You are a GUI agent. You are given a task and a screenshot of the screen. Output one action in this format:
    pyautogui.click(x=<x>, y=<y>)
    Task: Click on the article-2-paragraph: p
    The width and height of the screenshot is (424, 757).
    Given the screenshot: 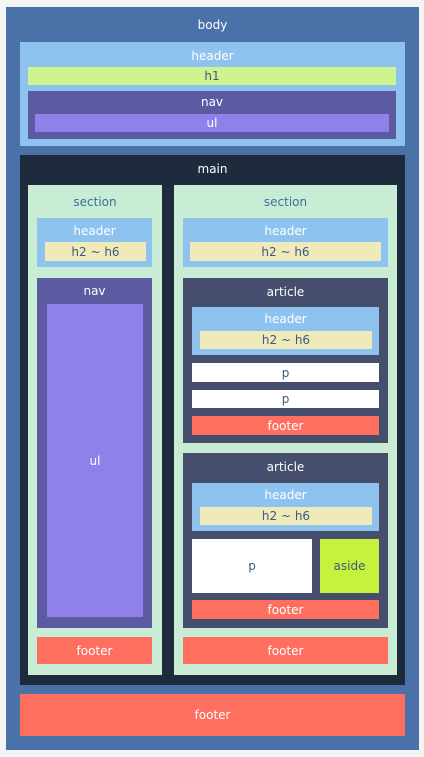 What is the action you would take?
    pyautogui.click(x=252, y=566)
    